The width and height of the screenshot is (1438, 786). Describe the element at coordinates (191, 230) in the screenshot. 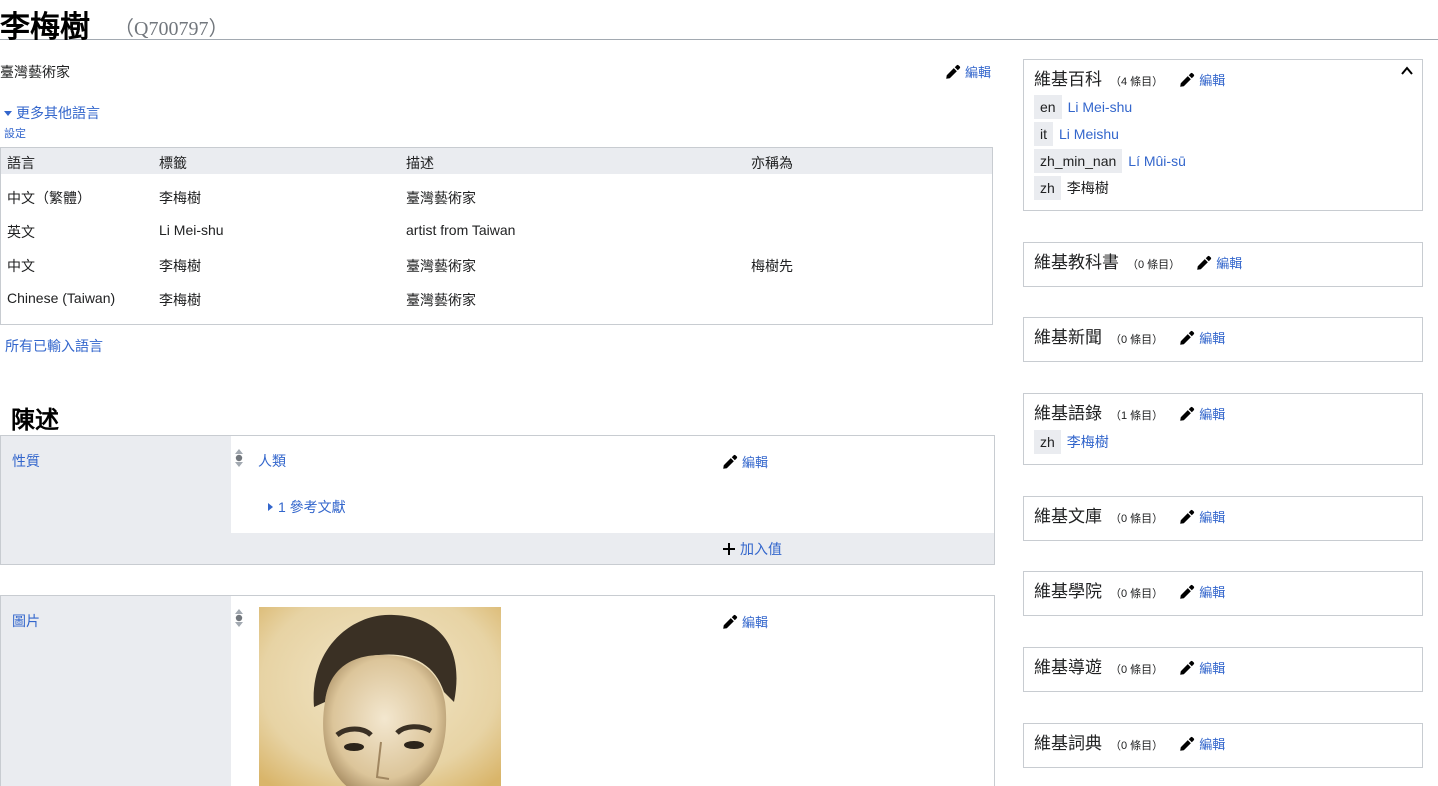

I see `cell-label: Li Mei-shu` at that location.